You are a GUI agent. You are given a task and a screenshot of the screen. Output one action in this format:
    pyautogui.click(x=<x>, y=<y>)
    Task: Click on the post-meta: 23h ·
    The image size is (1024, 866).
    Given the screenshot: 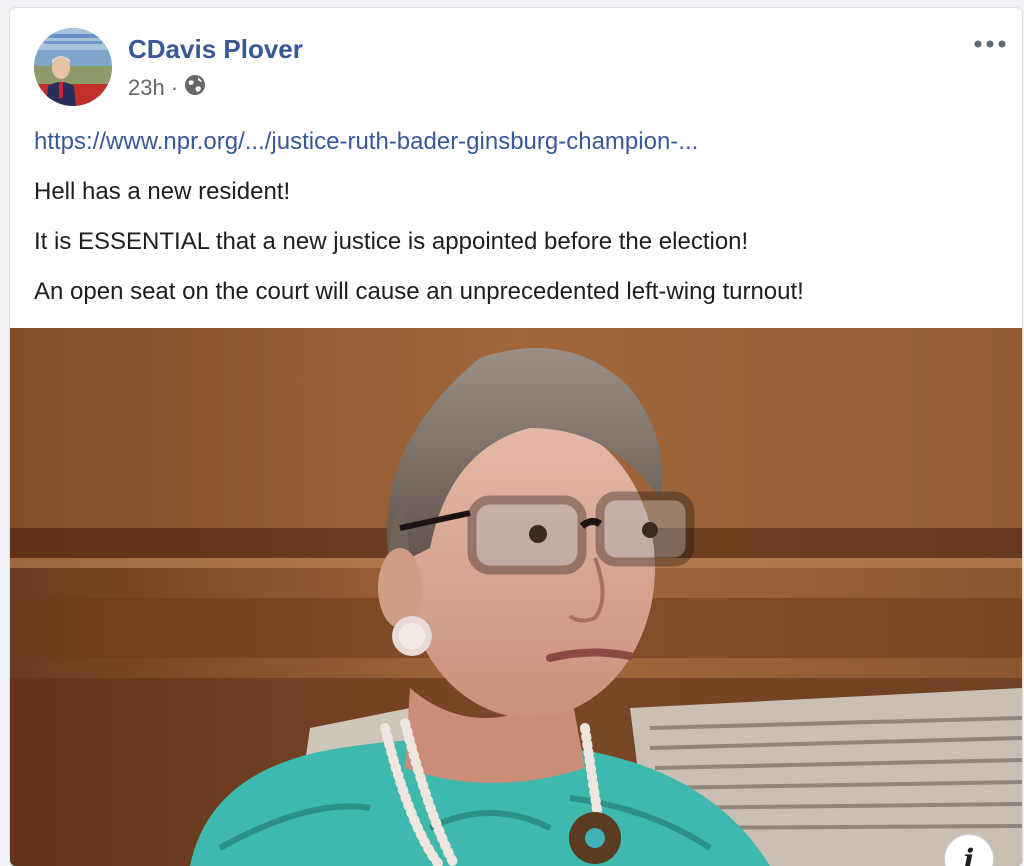 What is the action you would take?
    pyautogui.click(x=167, y=88)
    